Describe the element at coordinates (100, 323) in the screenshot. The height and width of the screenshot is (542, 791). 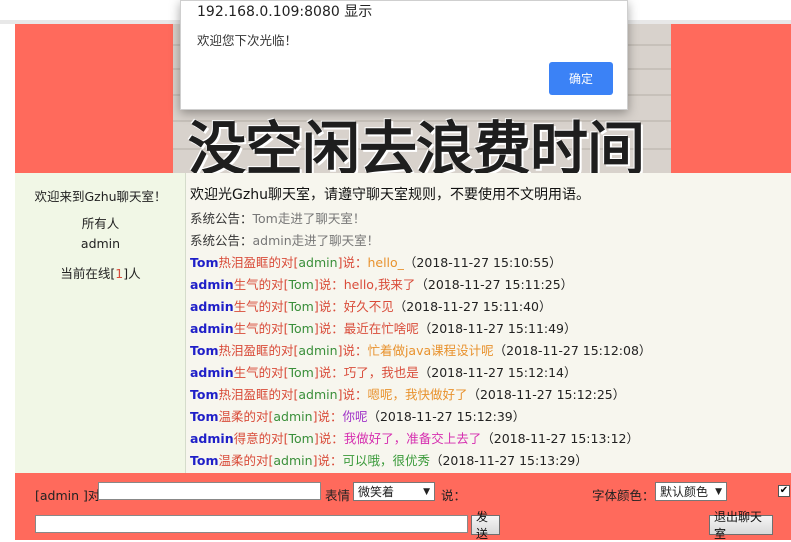
I see `online-users-panel: 欢迎来到Gzhu聊天室！ 所有人 admin 当前在线[1]人` at that location.